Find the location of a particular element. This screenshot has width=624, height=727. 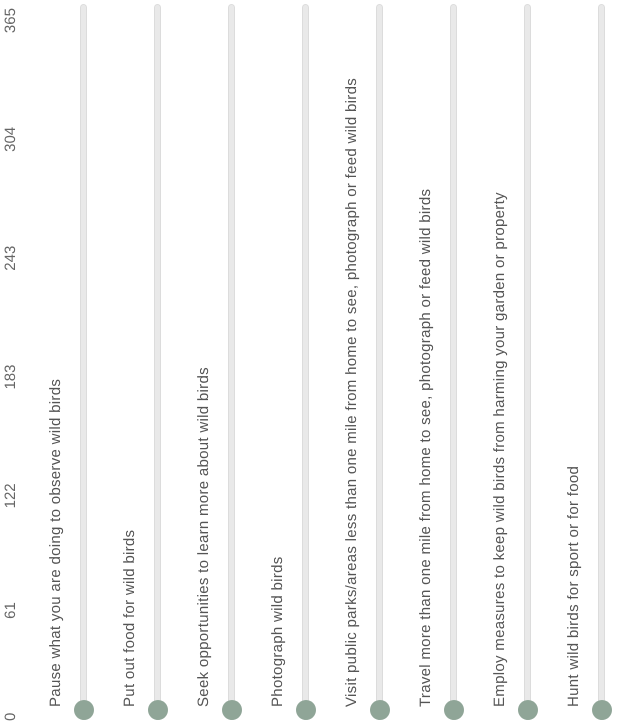

scale-label: 365 is located at coordinates (10, 21).